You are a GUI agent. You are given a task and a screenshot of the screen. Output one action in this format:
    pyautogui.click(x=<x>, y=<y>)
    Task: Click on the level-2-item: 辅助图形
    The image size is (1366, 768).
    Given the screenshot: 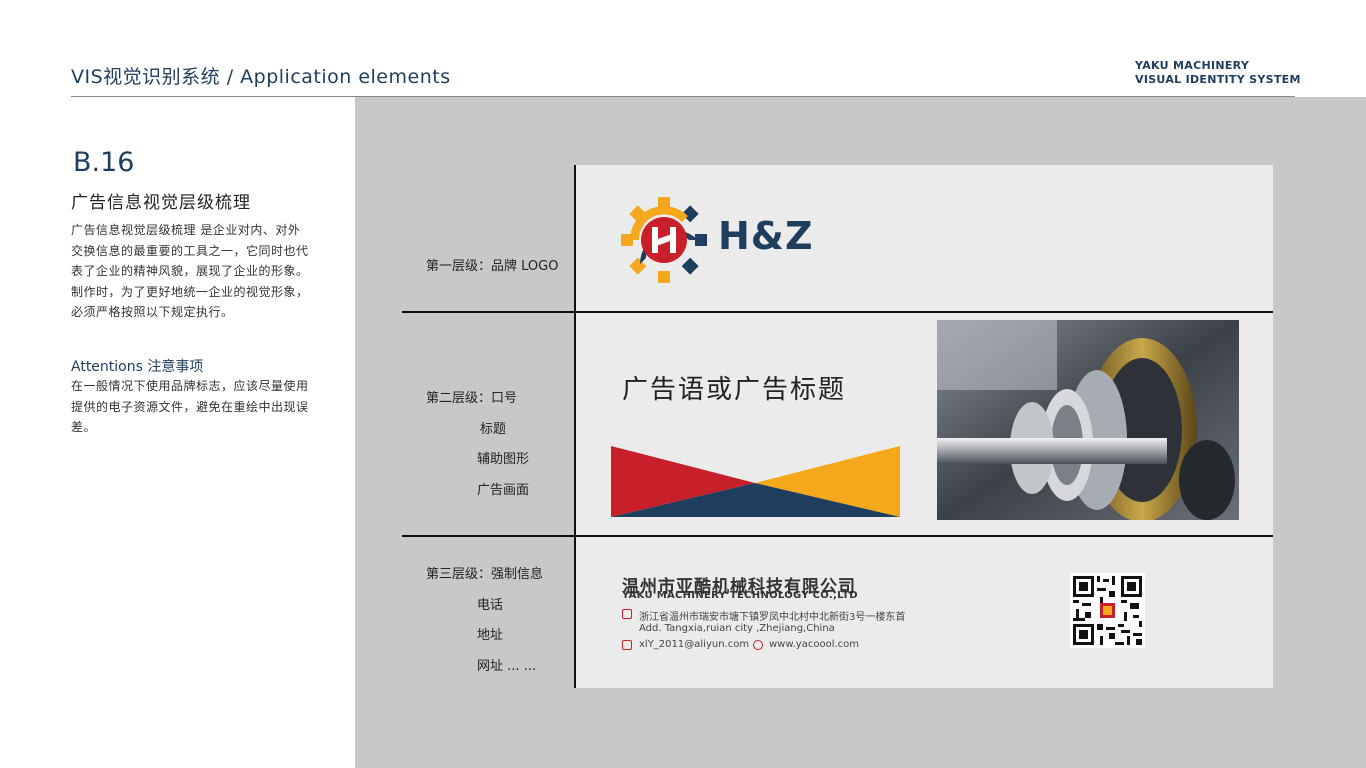 What is the action you would take?
    pyautogui.click(x=503, y=459)
    